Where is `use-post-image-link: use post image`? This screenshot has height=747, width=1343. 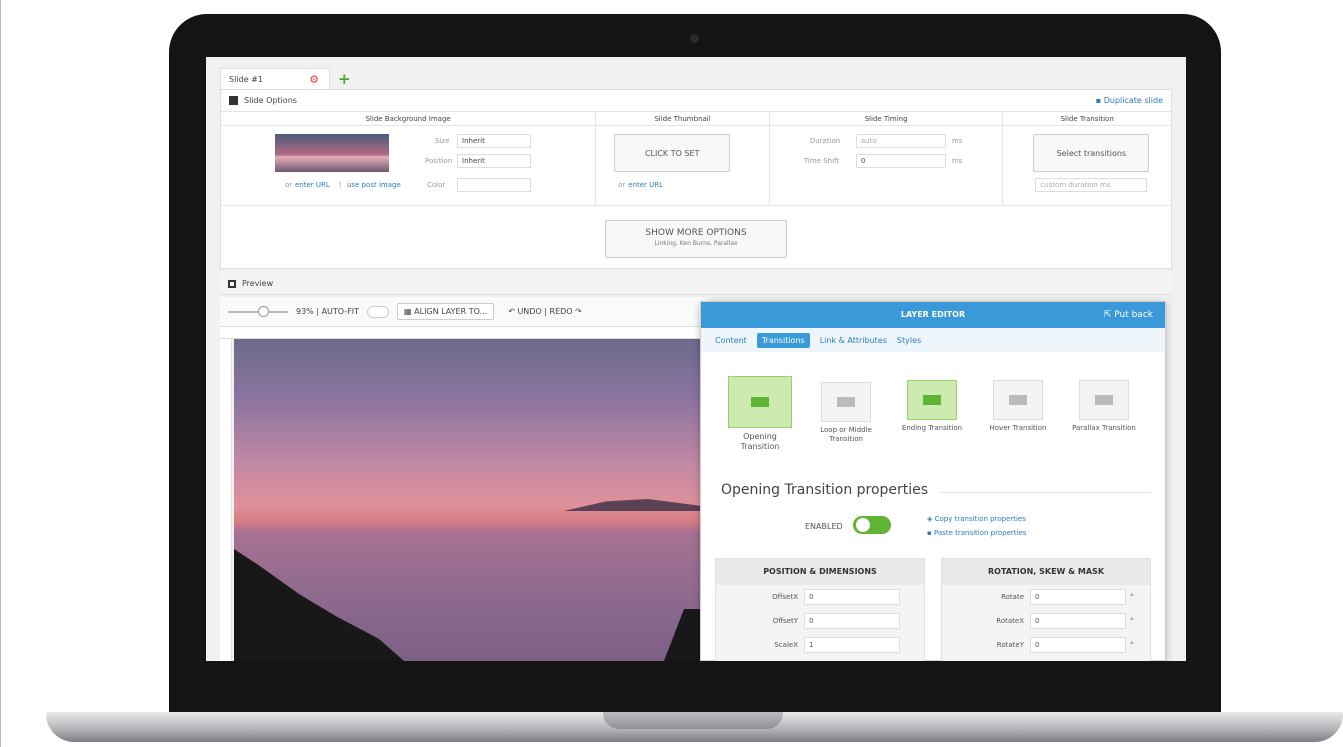 use-post-image-link: use post image is located at coordinates (374, 185).